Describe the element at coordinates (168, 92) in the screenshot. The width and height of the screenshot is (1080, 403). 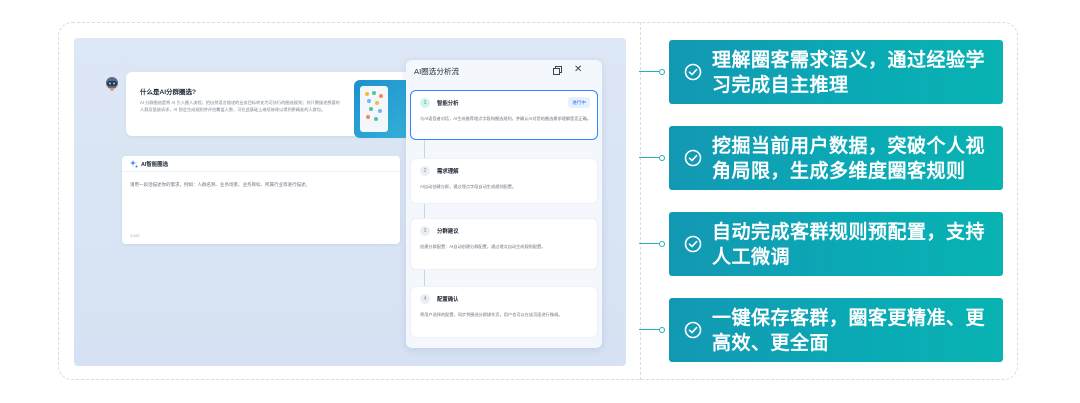
I see `intro-title: 什么是AI分群圈选?` at that location.